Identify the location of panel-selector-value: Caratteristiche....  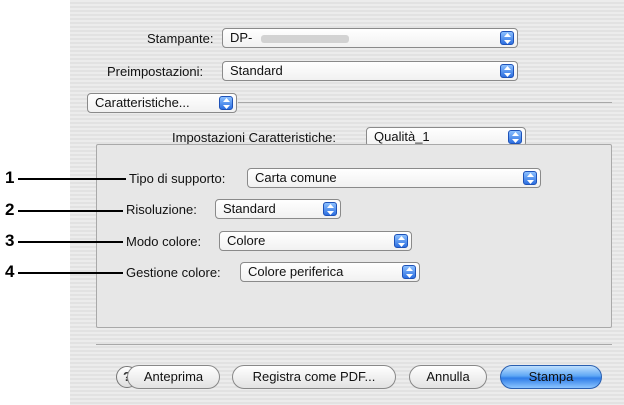
(142, 102).